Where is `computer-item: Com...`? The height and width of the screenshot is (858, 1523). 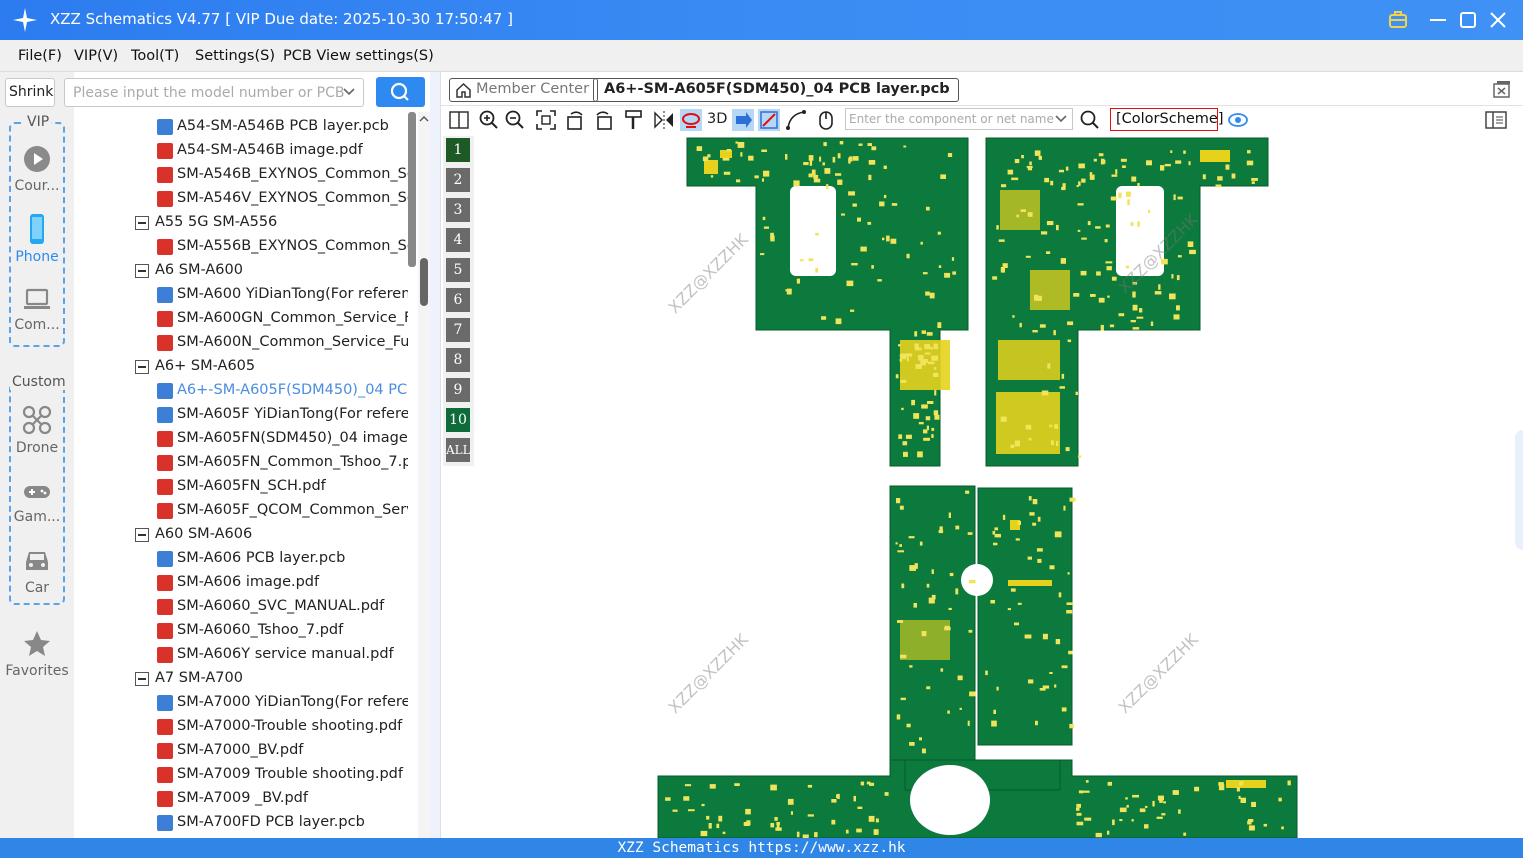 computer-item: Com... is located at coordinates (37, 310).